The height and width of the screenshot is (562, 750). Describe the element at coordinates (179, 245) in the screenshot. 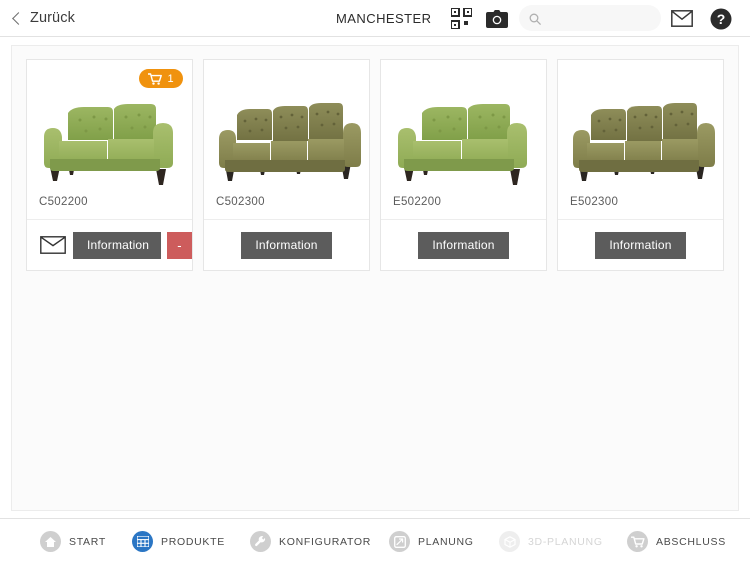

I see `remove-button: -` at that location.